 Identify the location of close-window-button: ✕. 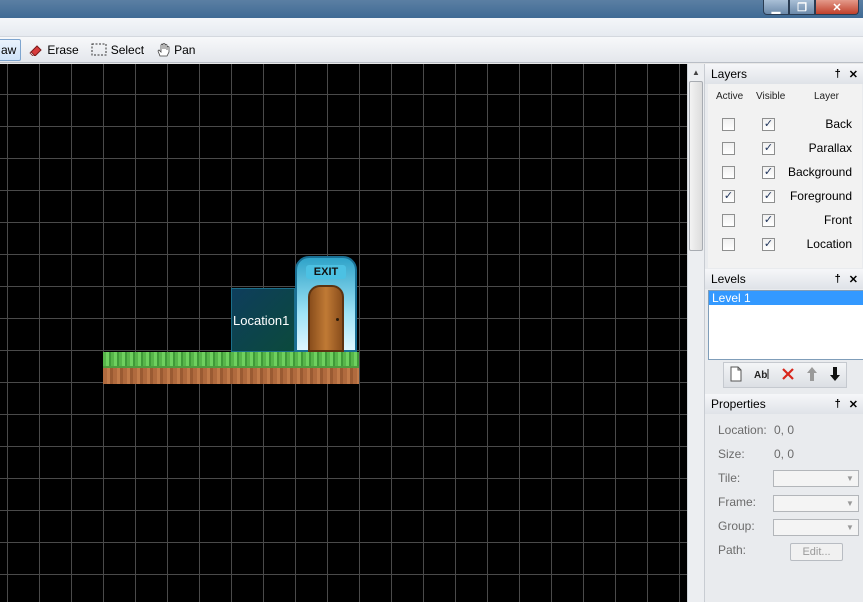
(837, 7).